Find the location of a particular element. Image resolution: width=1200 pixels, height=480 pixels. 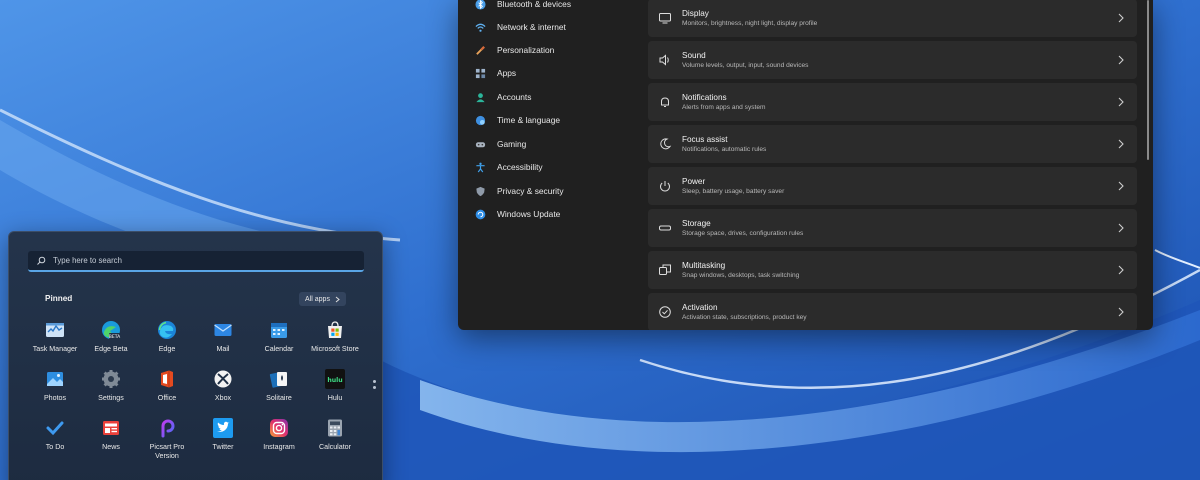

card-power: Power Sleep, battery usage, battery saver is located at coordinates (892, 186).